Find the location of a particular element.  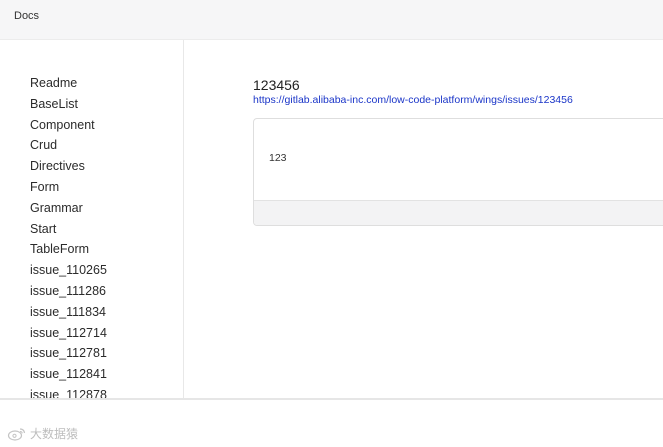

card-footer is located at coordinates (458, 212).